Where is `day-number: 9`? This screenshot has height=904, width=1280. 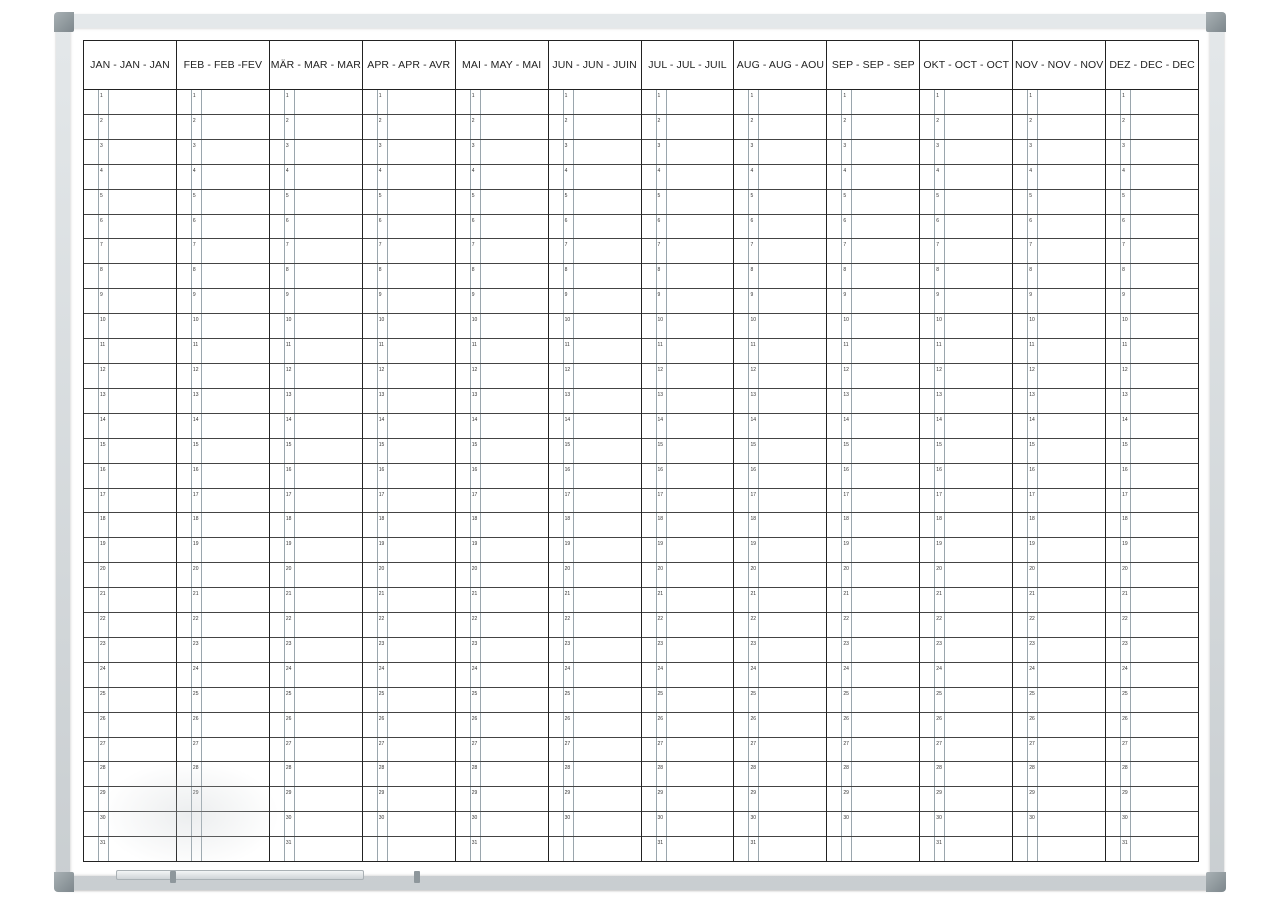 day-number: 9 is located at coordinates (659, 295).